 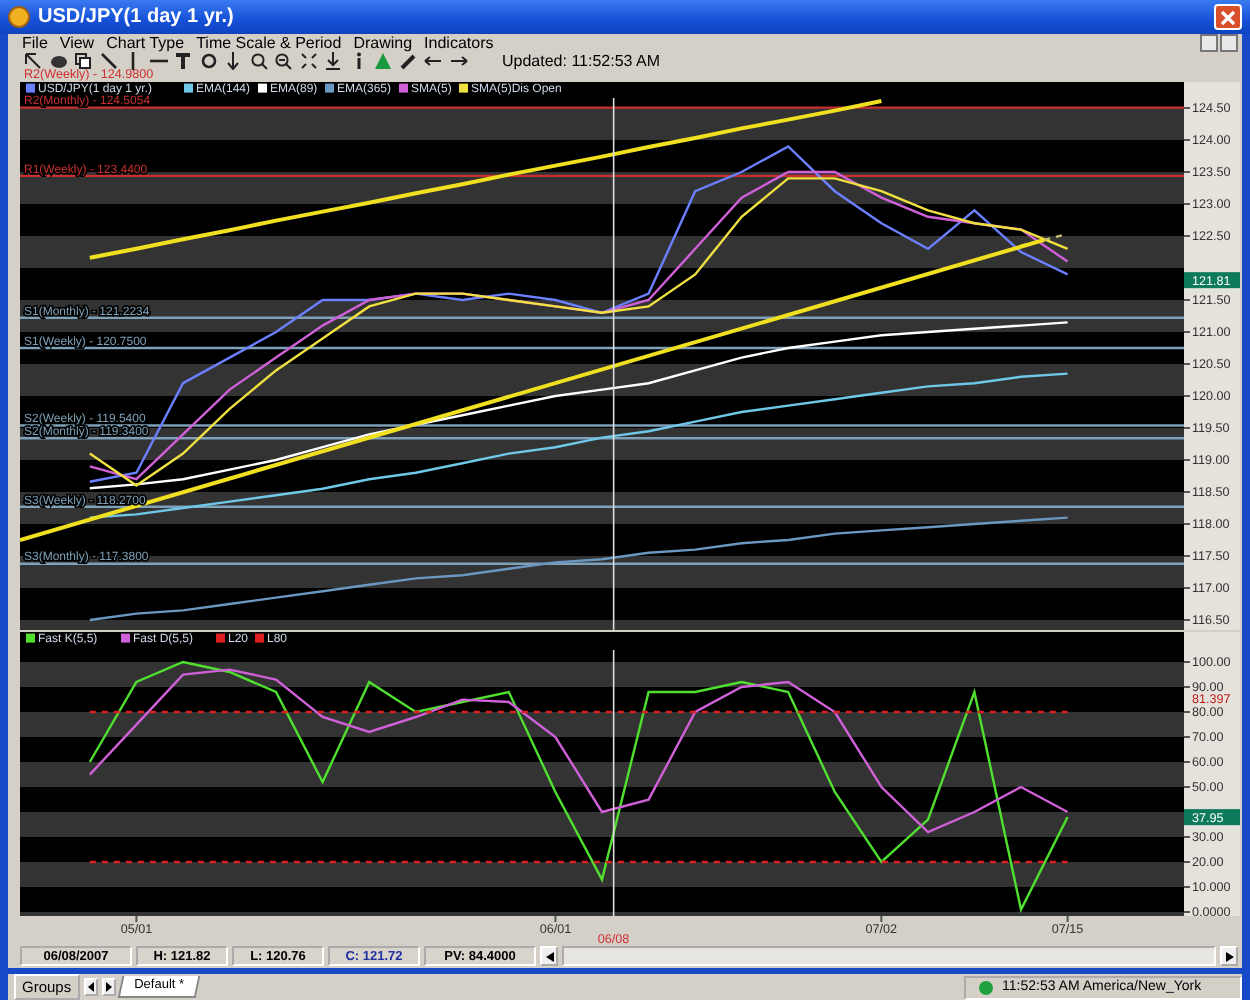 What do you see at coordinates (269, 43) in the screenshot?
I see `menu-item: Time Scale & Period` at bounding box center [269, 43].